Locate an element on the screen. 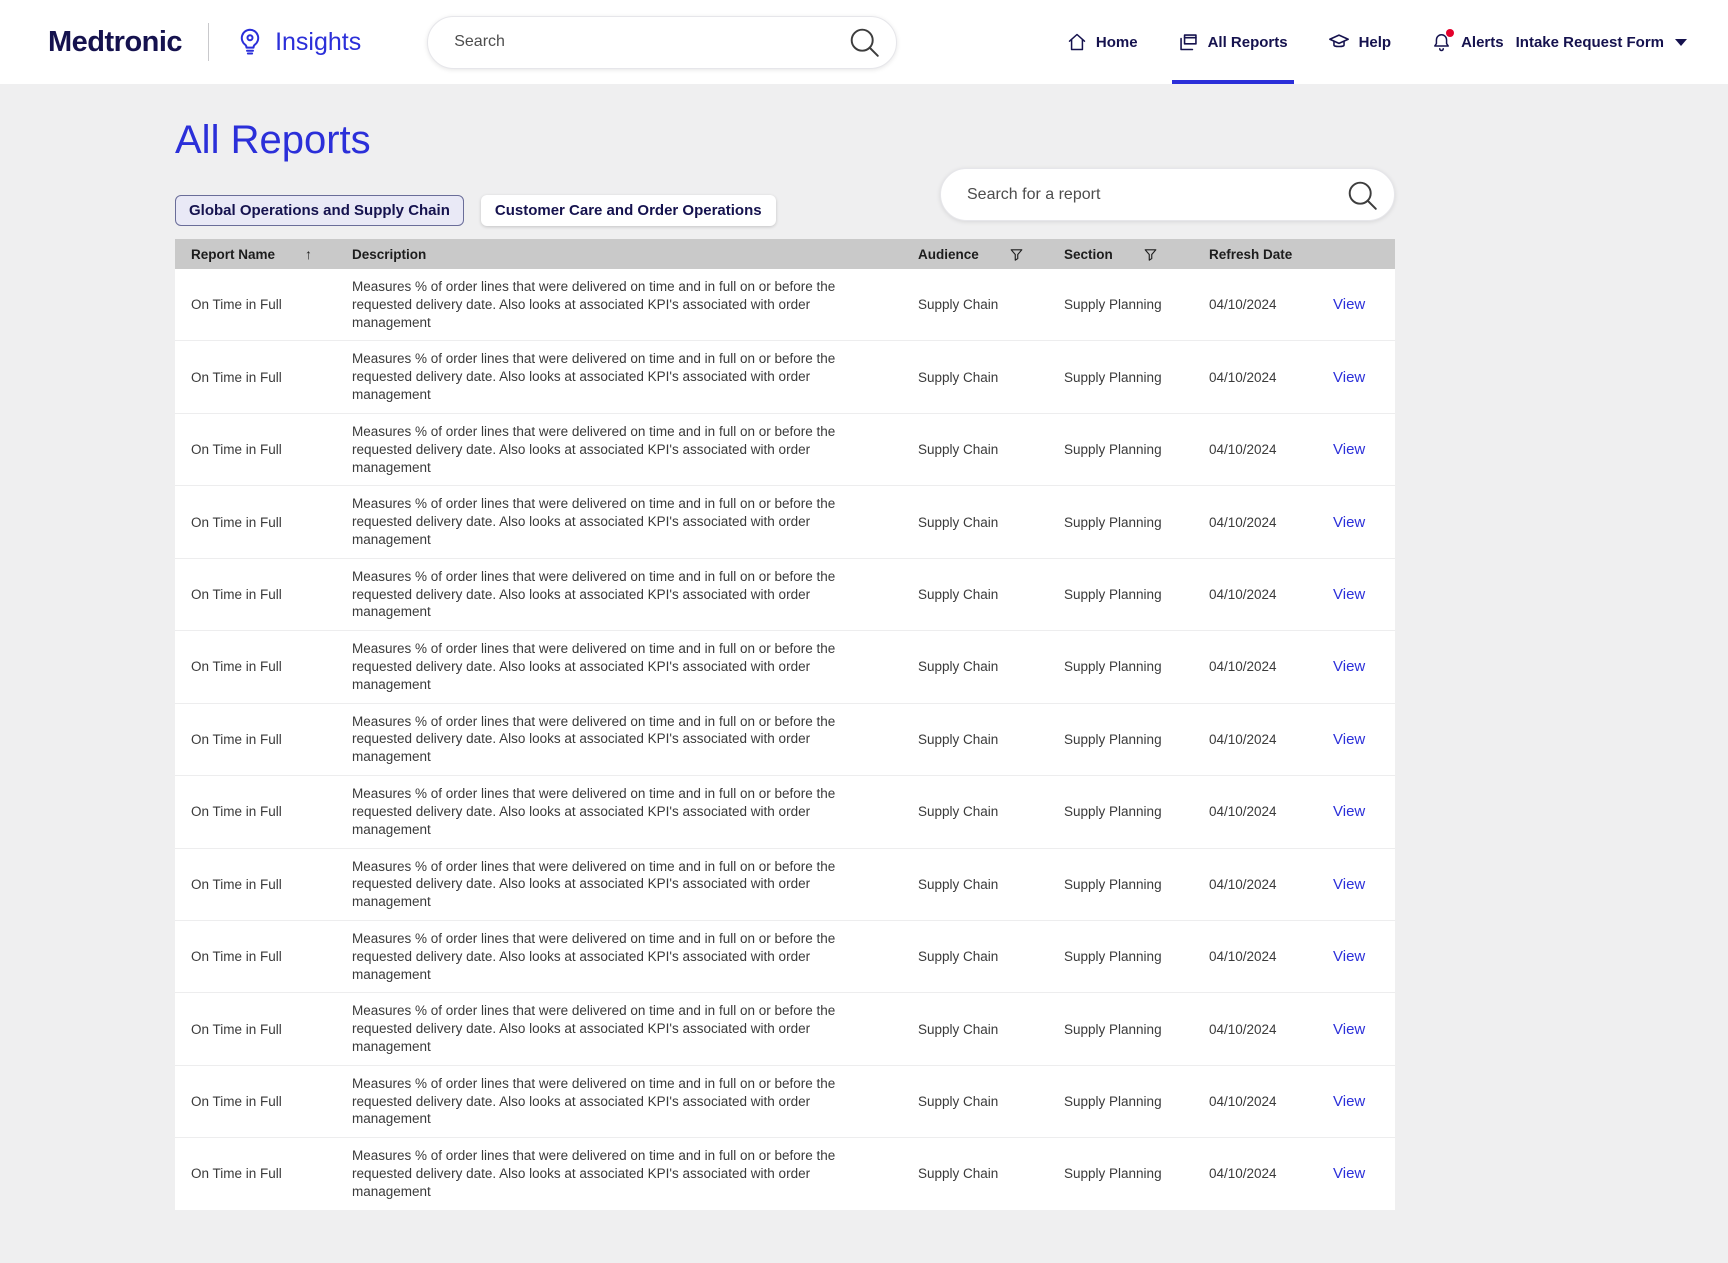 The height and width of the screenshot is (1263, 1728). nav-item-alerts: Alerts is located at coordinates (1467, 42).